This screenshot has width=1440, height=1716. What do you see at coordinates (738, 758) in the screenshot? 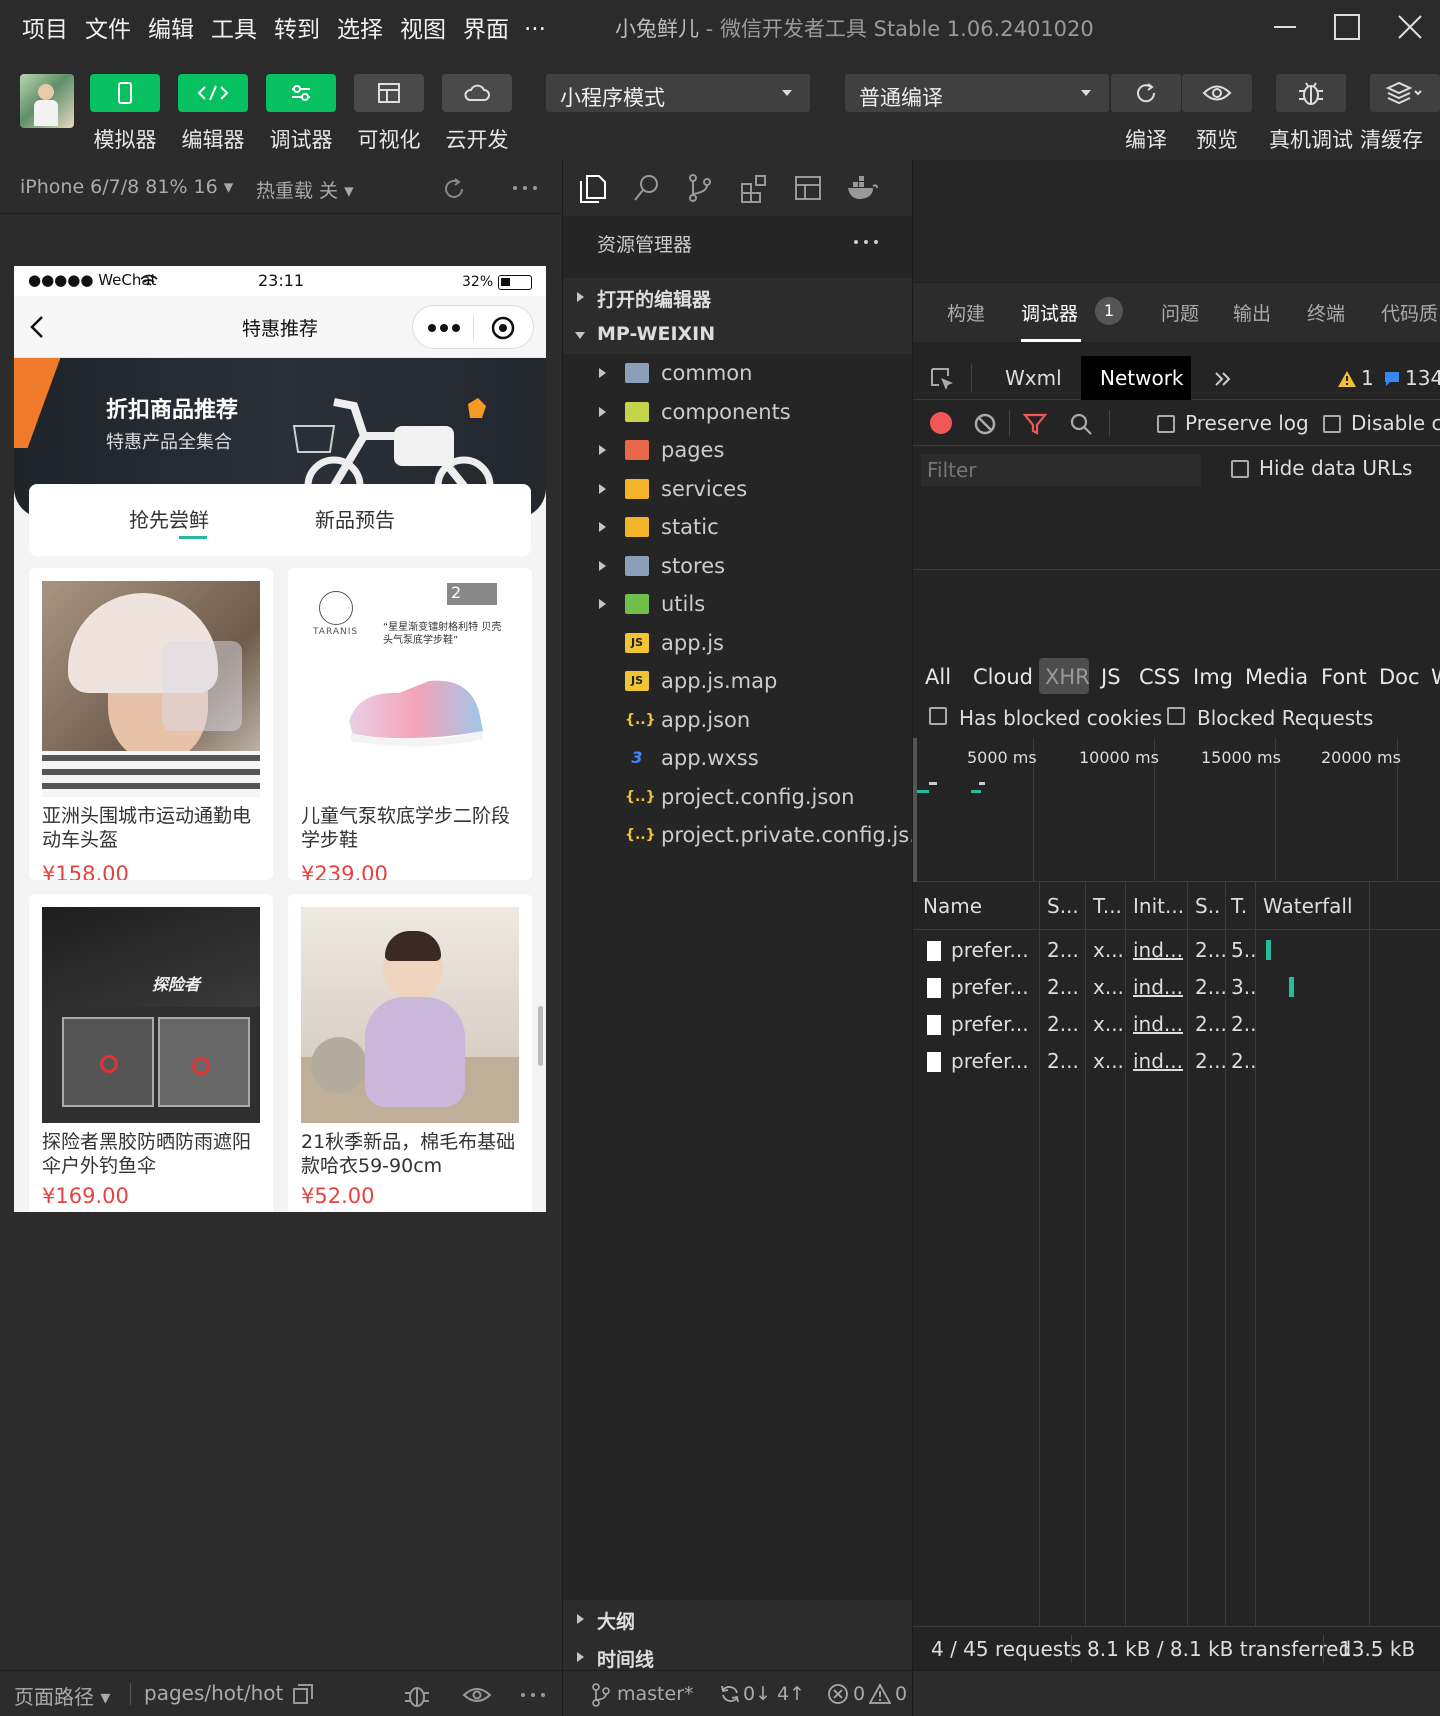
I see `file-tree-item: 3 app.wxss` at bounding box center [738, 758].